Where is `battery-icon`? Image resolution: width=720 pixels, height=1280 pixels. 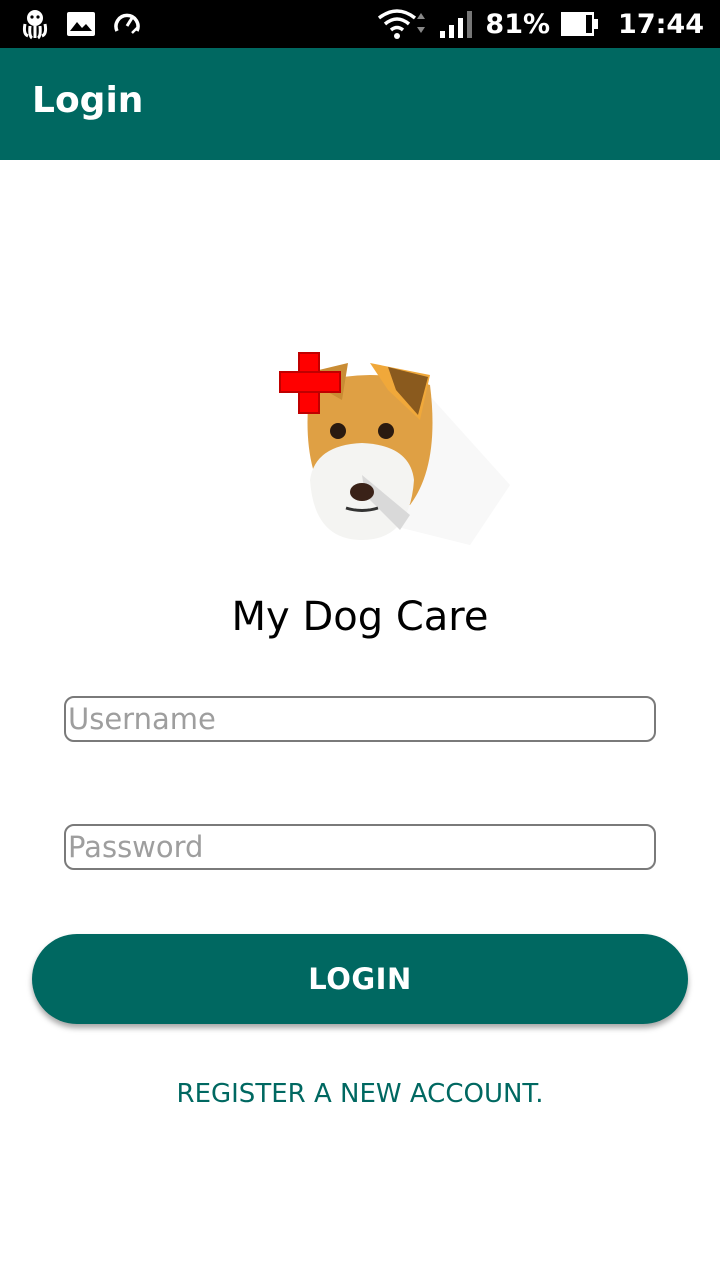 battery-icon is located at coordinates (580, 24).